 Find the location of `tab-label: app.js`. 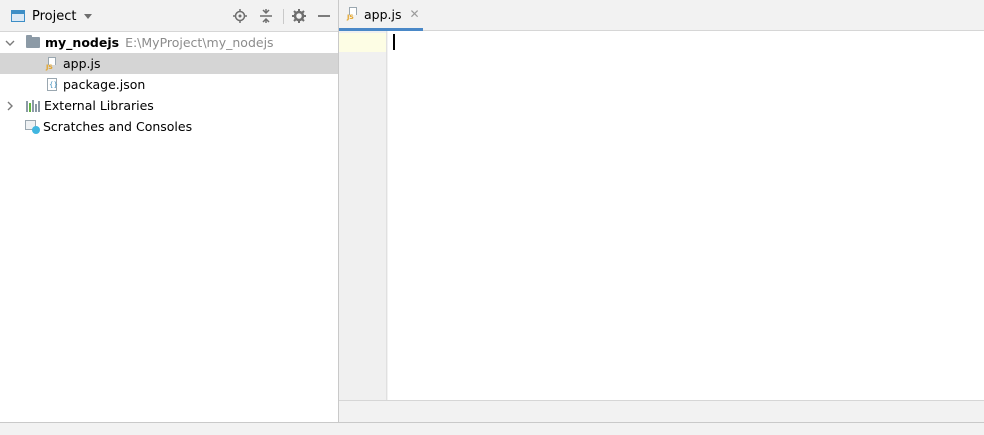

tab-label: app.js is located at coordinates (383, 14).